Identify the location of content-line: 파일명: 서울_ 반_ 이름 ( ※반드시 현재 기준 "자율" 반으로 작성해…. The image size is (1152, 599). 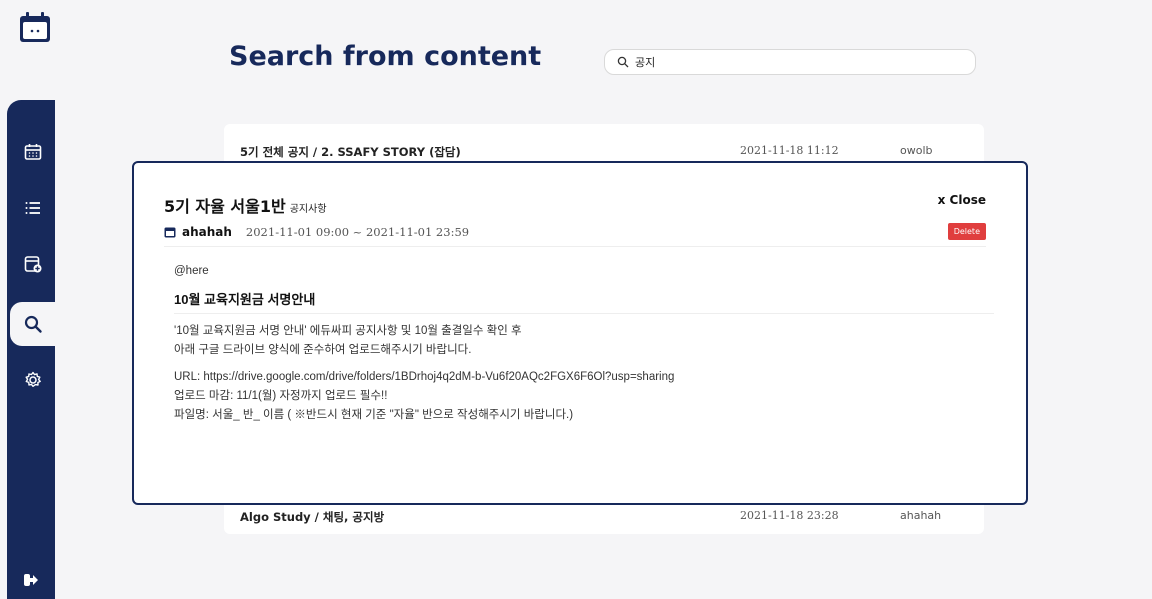
(374, 415).